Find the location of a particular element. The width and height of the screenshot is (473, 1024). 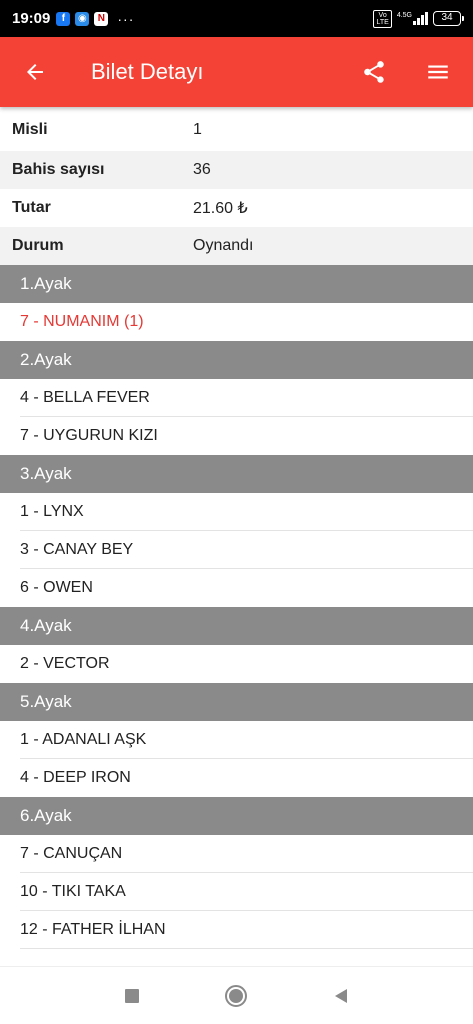

info-row-bahis-sayisi: Bahis sayısı 36 is located at coordinates (236, 170).